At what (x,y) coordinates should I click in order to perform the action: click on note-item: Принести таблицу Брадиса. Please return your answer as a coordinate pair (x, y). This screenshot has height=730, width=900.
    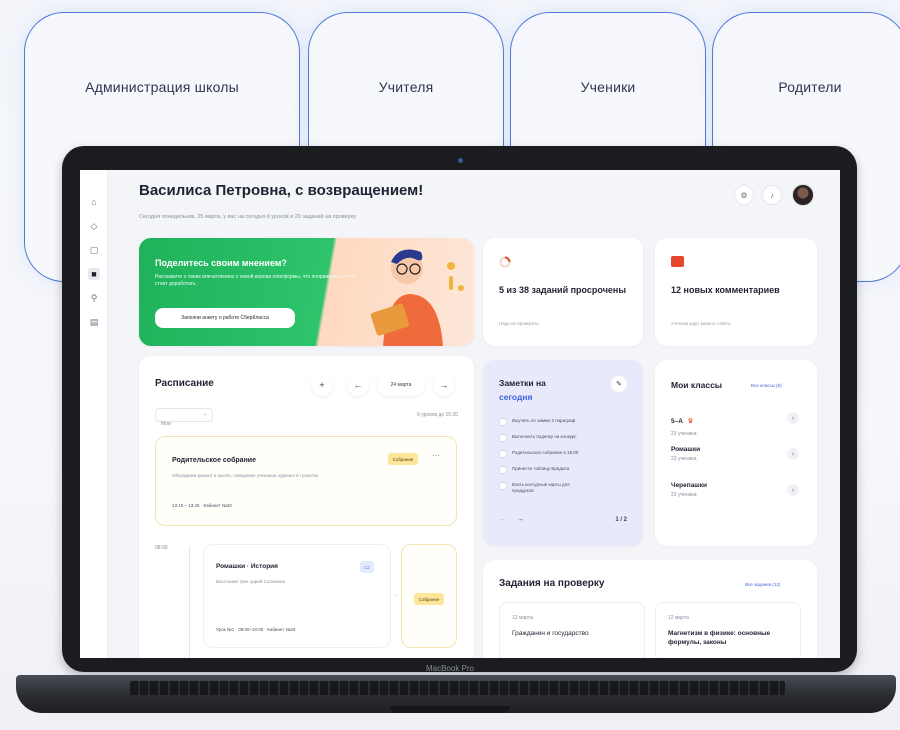
    Looking at the image, I should click on (555, 470).